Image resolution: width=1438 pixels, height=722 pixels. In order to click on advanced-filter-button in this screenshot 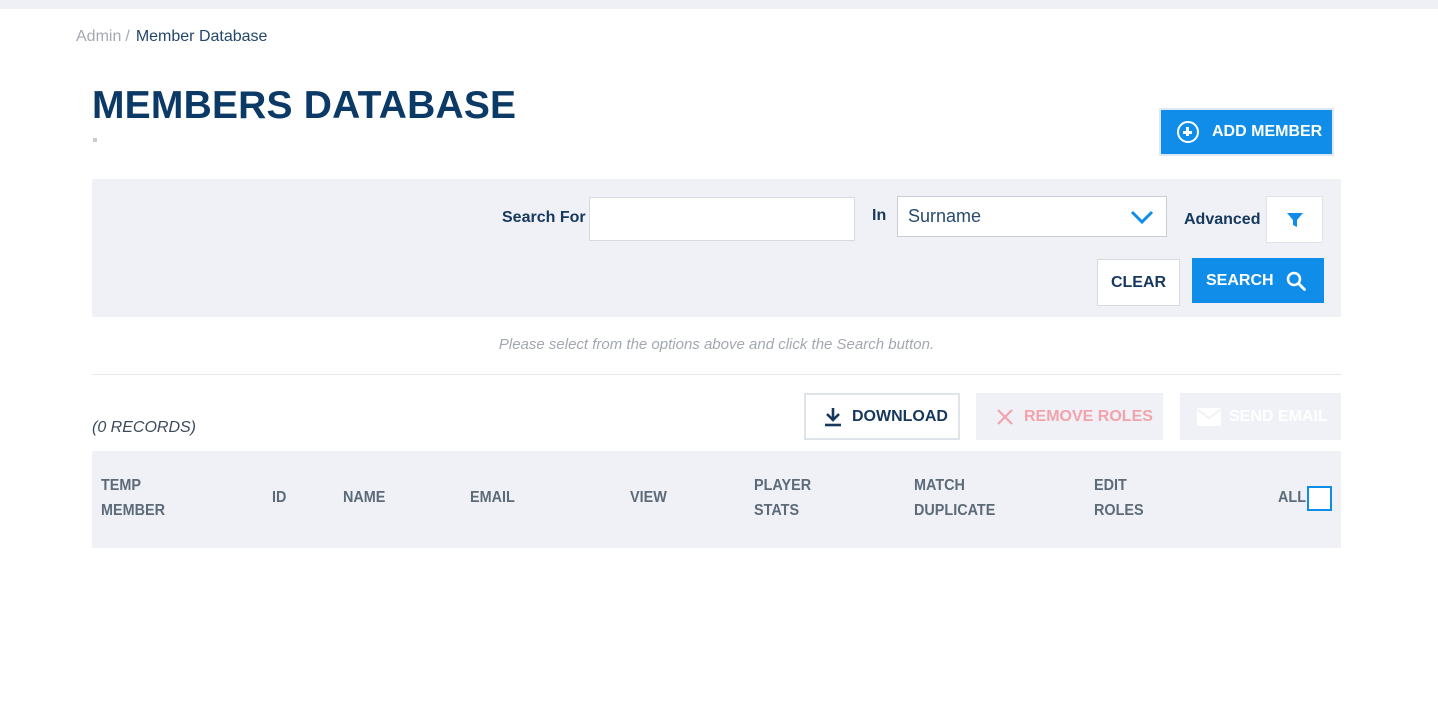, I will do `click(1294, 219)`.